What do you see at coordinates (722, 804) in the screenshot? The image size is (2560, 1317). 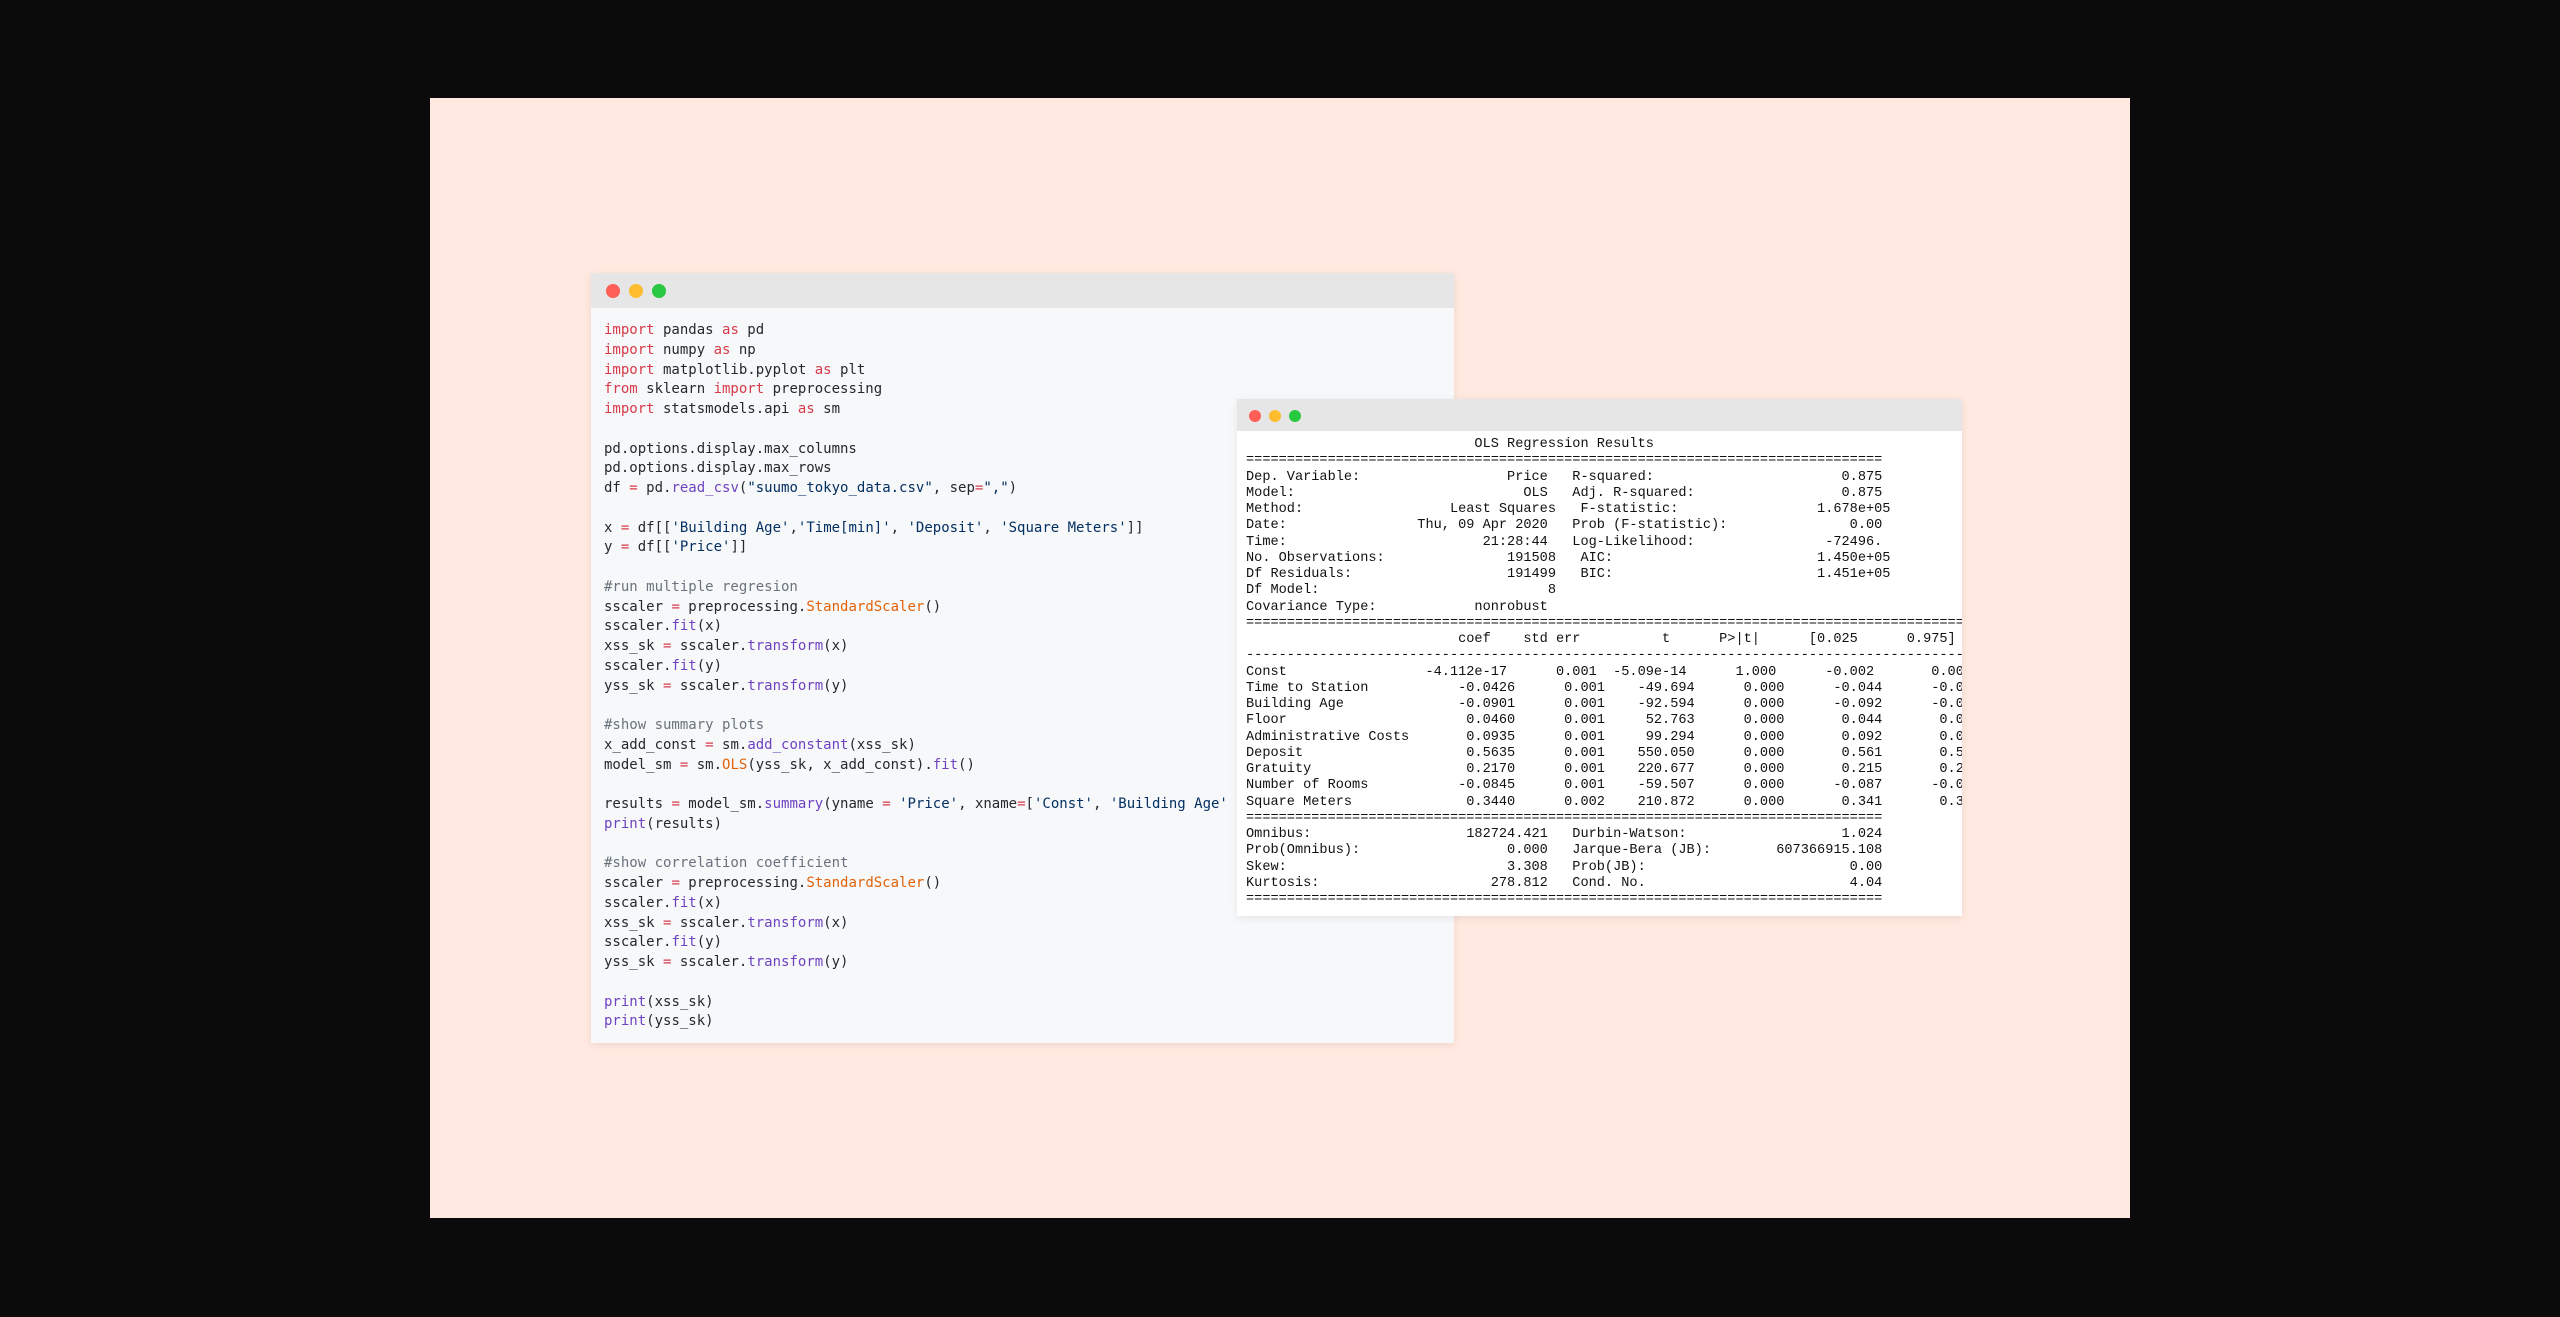 I see `code-token: model_sm.` at bounding box center [722, 804].